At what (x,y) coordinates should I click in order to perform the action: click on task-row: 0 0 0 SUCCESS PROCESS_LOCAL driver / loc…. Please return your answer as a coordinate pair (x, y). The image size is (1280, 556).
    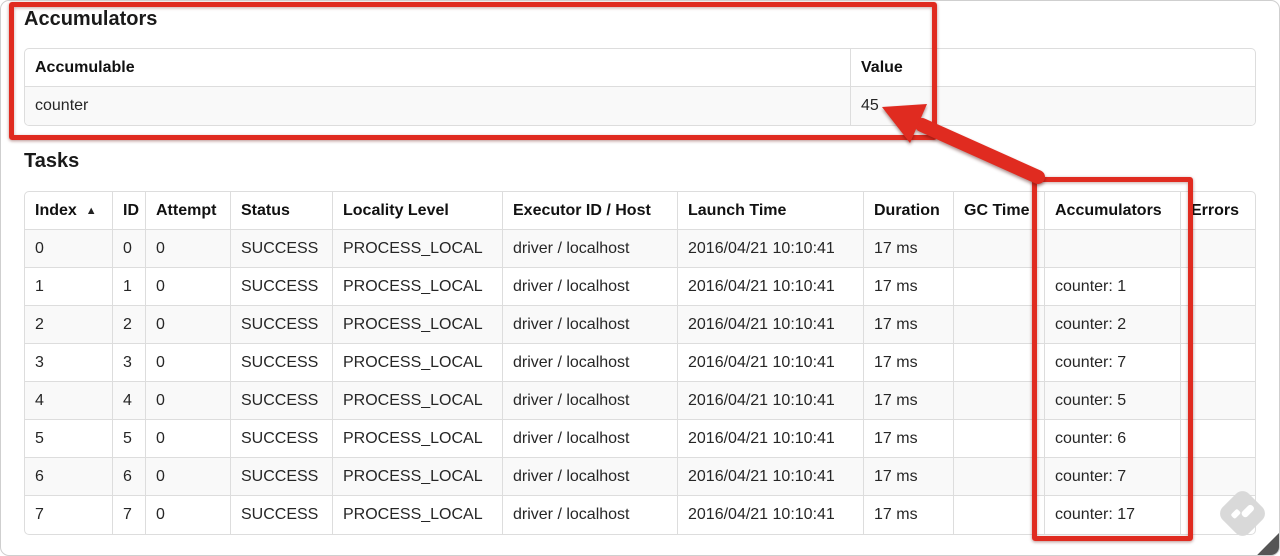
    Looking at the image, I should click on (640, 249).